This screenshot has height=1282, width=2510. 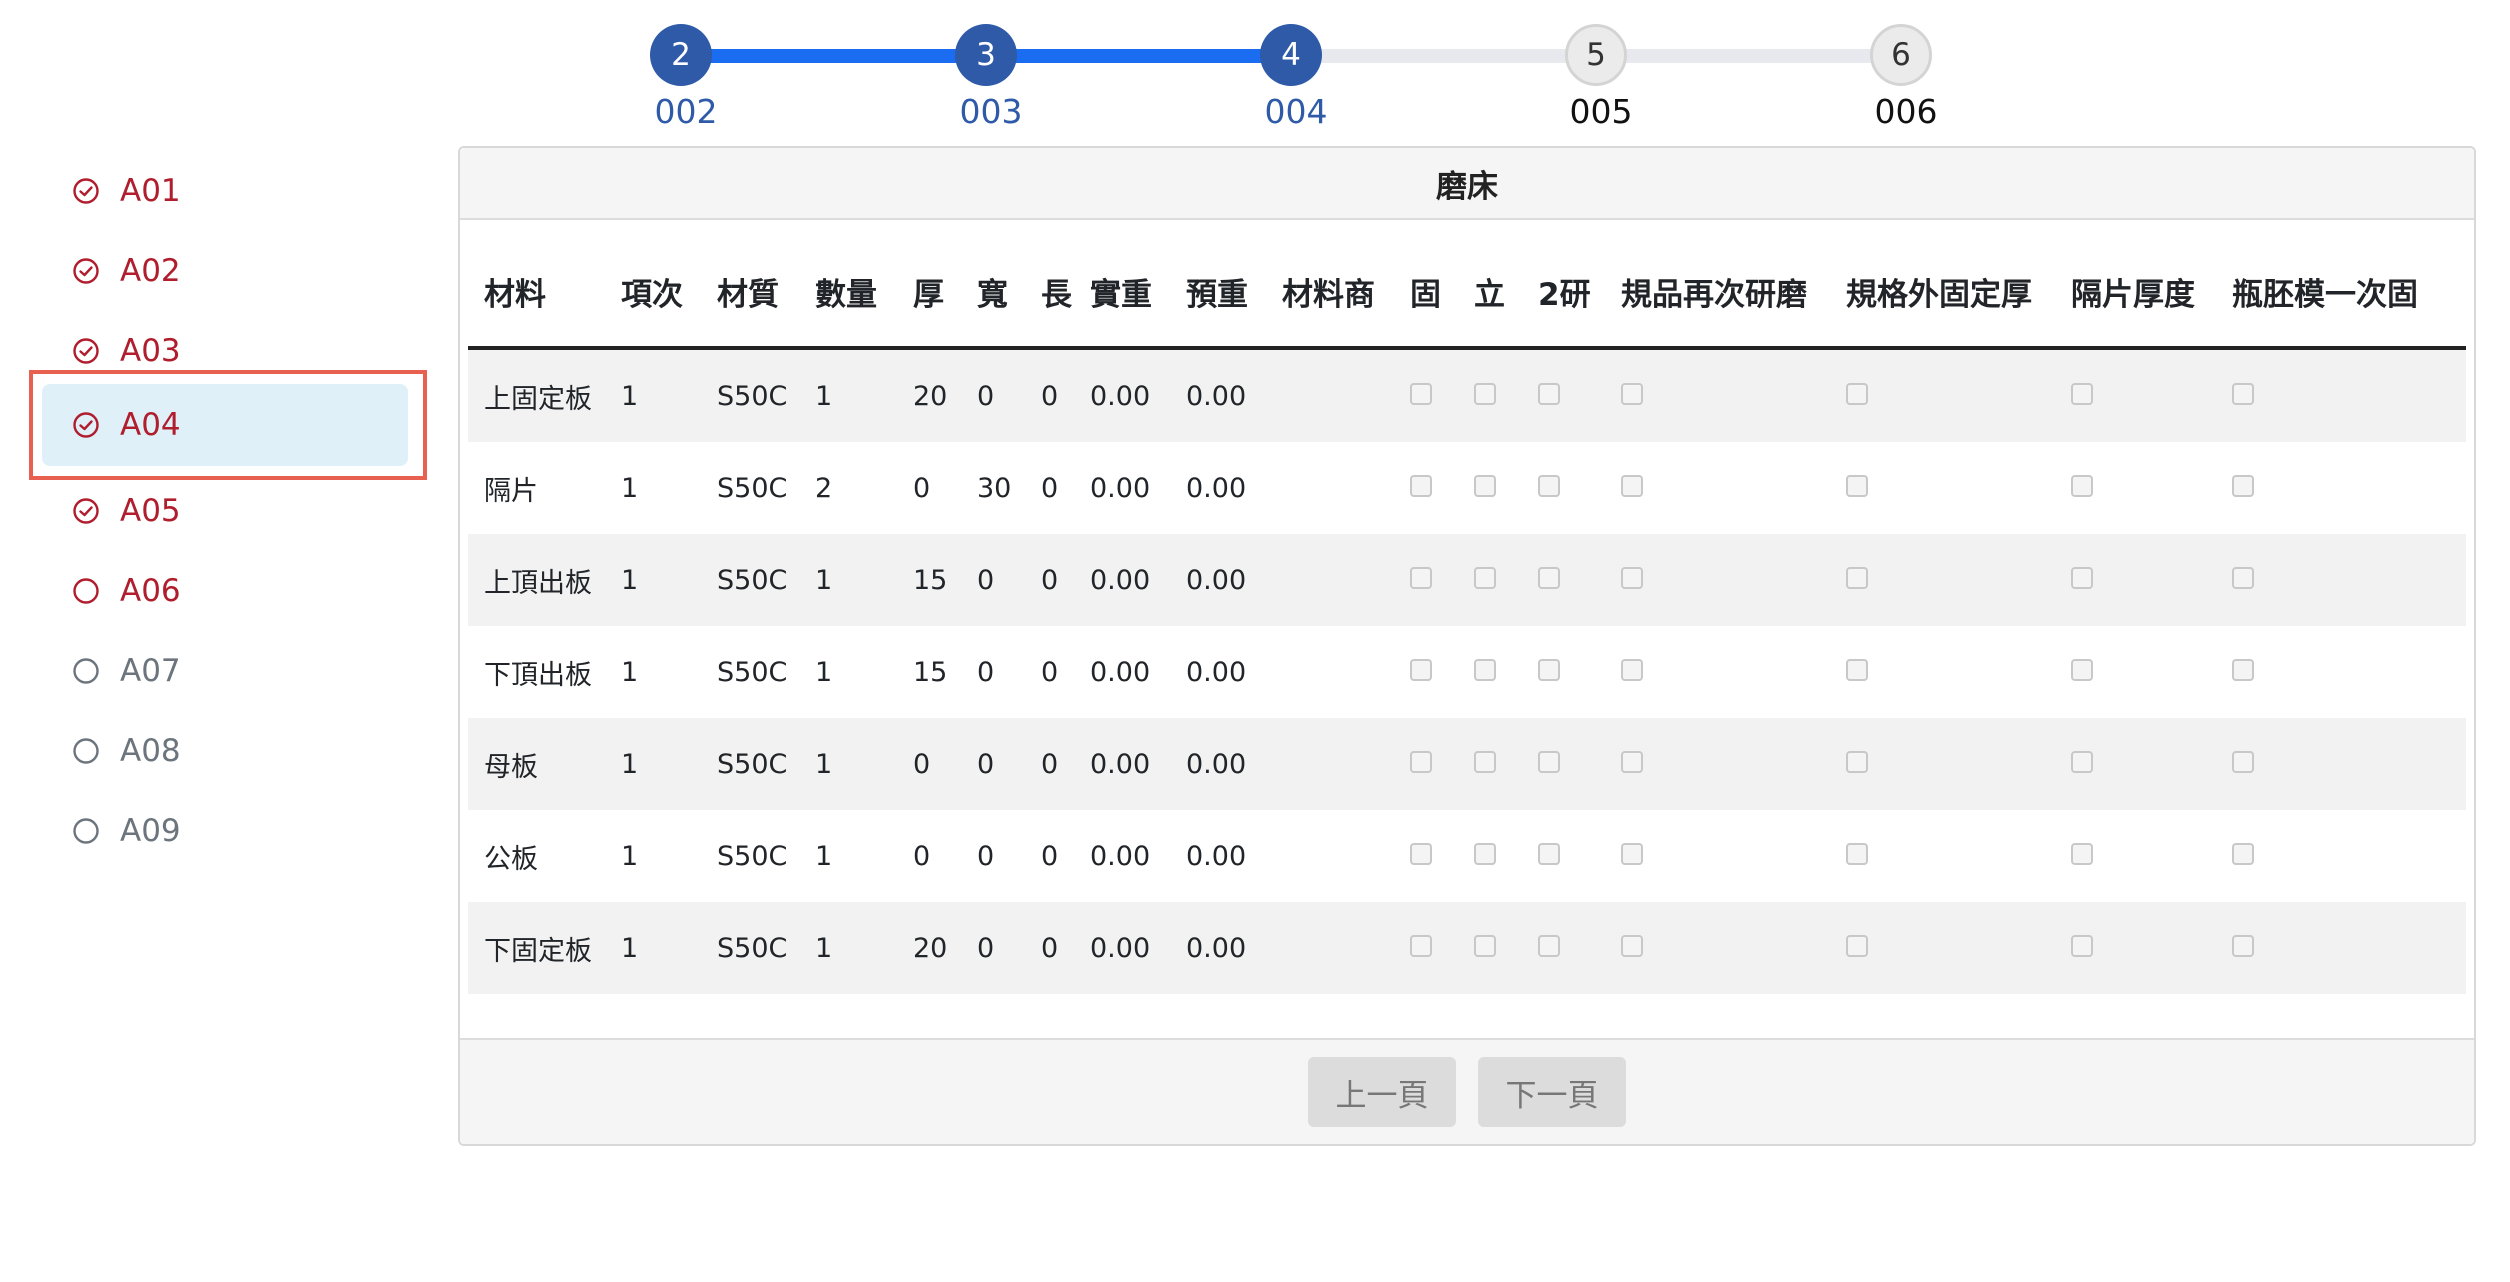 What do you see at coordinates (225, 671) in the screenshot?
I see `sidebar-item-a07: A07` at bounding box center [225, 671].